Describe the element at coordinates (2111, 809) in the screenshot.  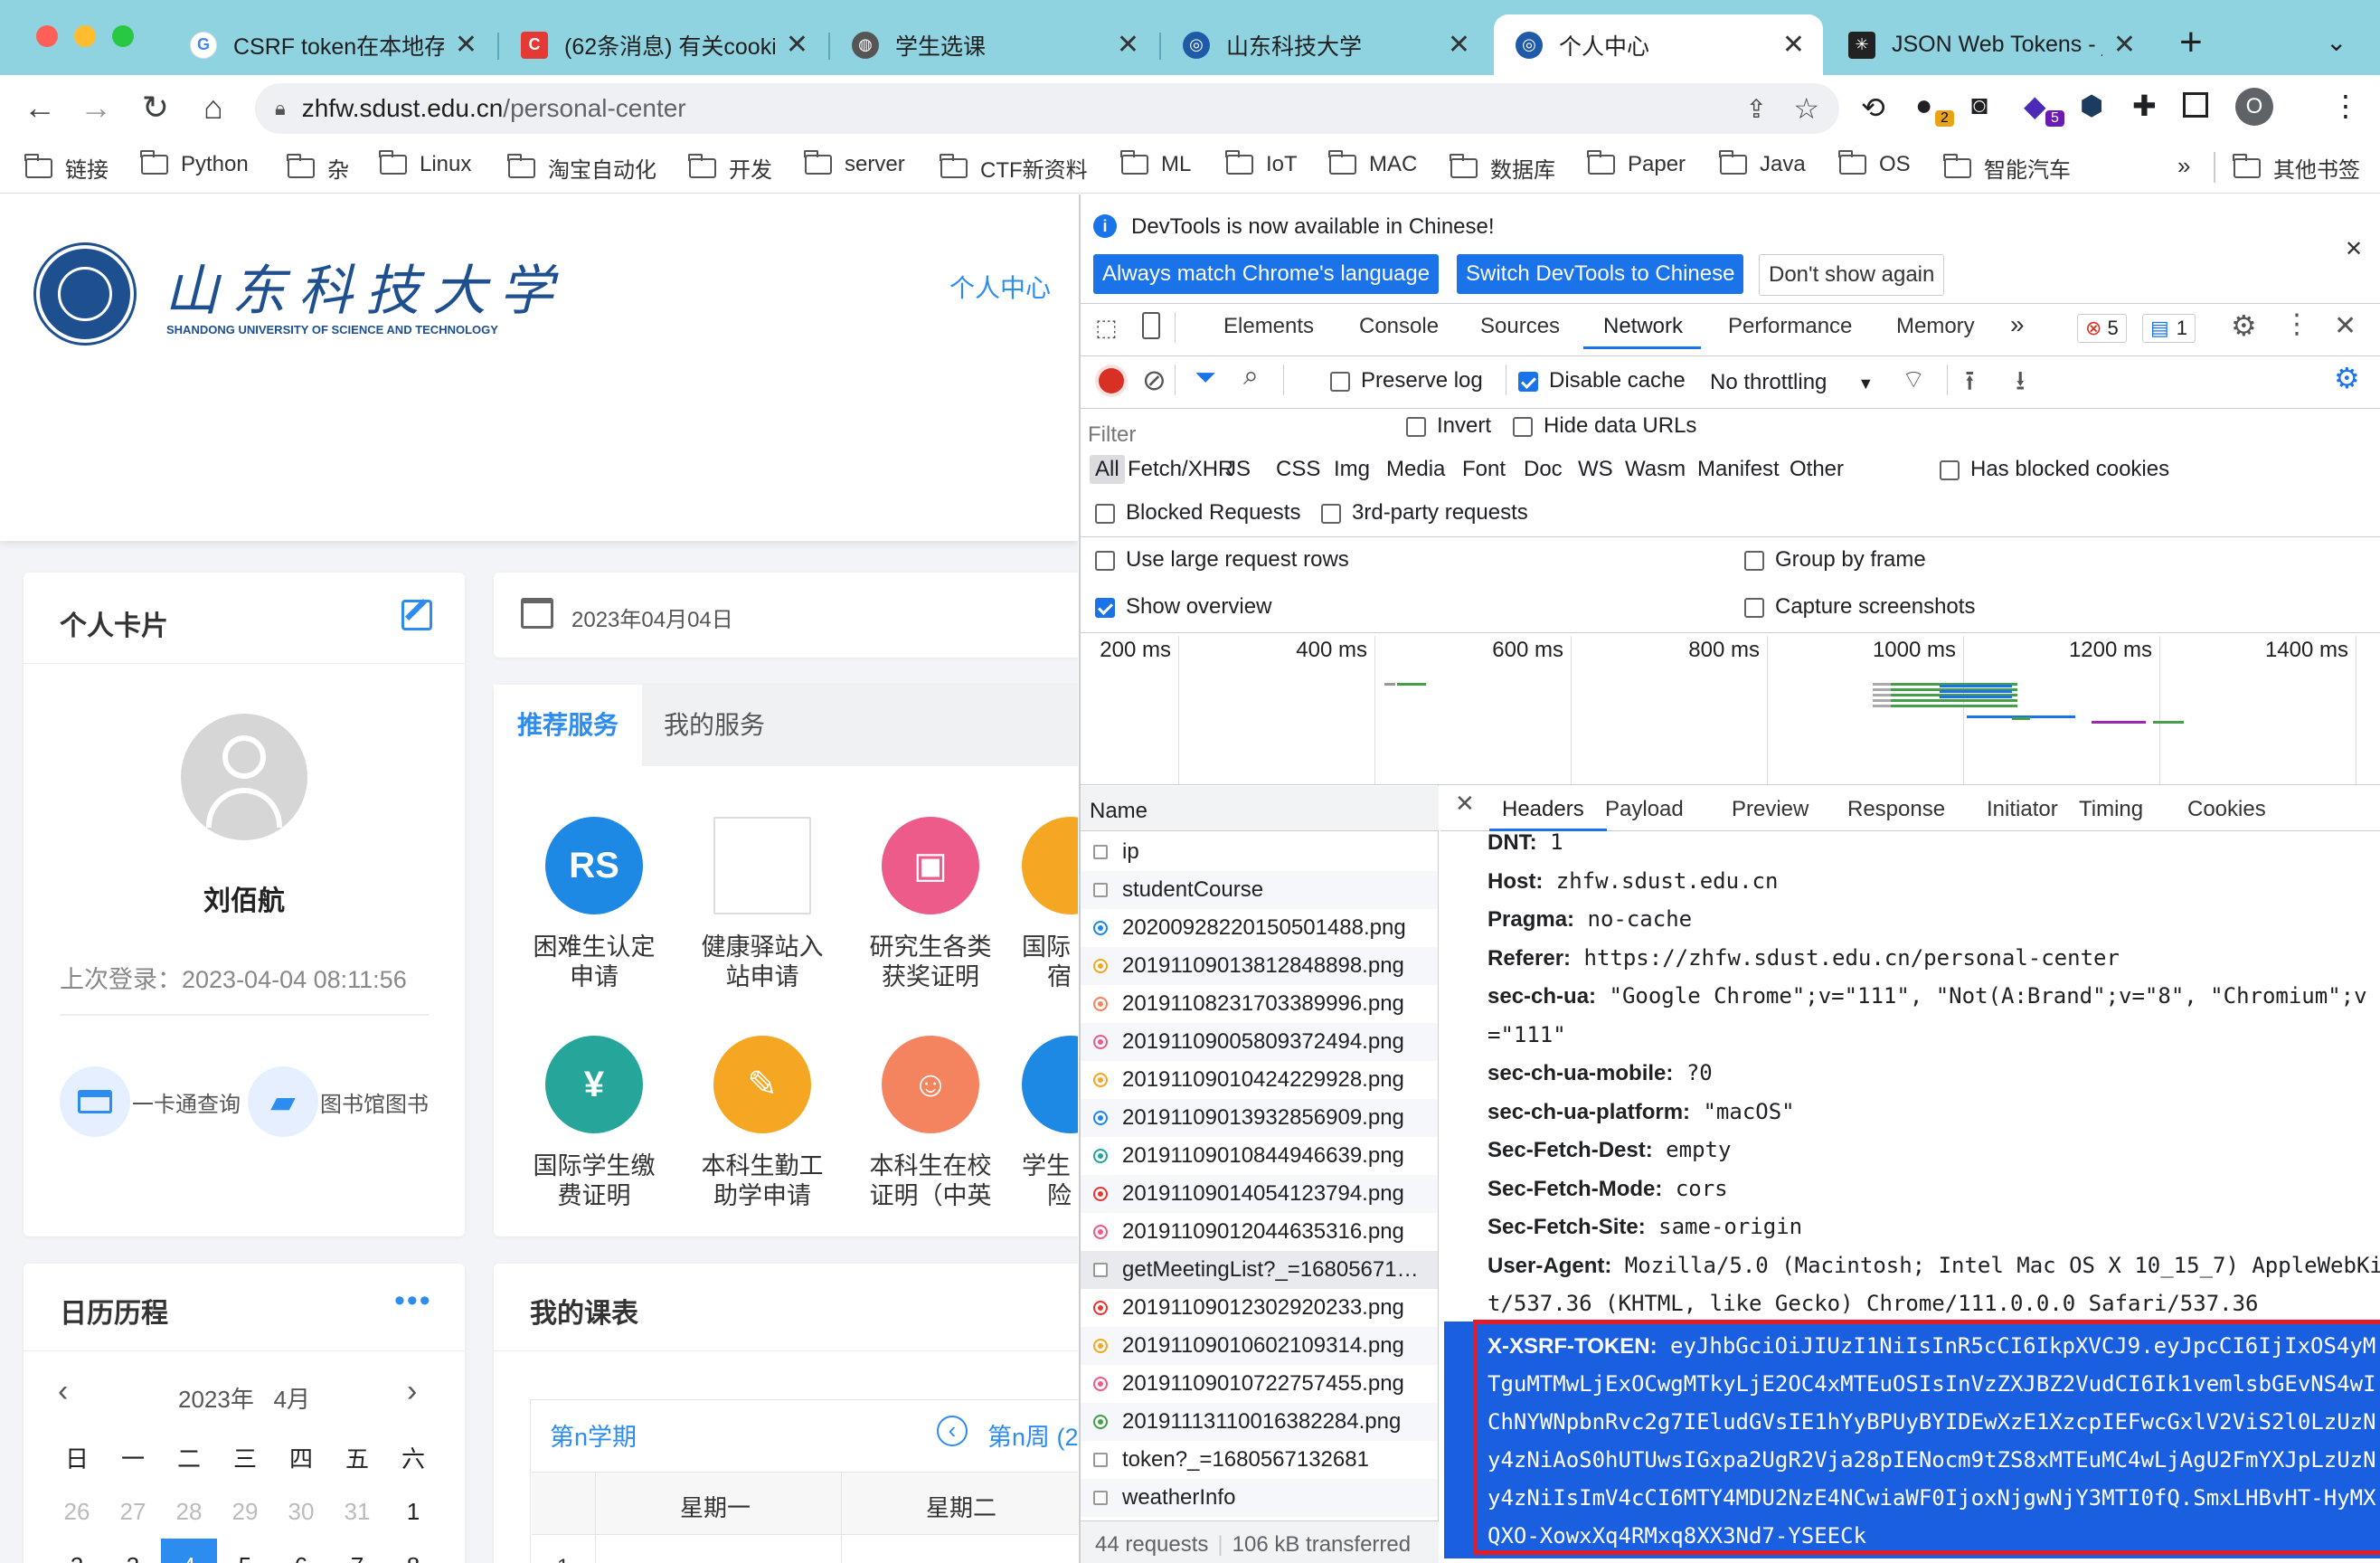
I see `detail-tab-timing: Timing` at that location.